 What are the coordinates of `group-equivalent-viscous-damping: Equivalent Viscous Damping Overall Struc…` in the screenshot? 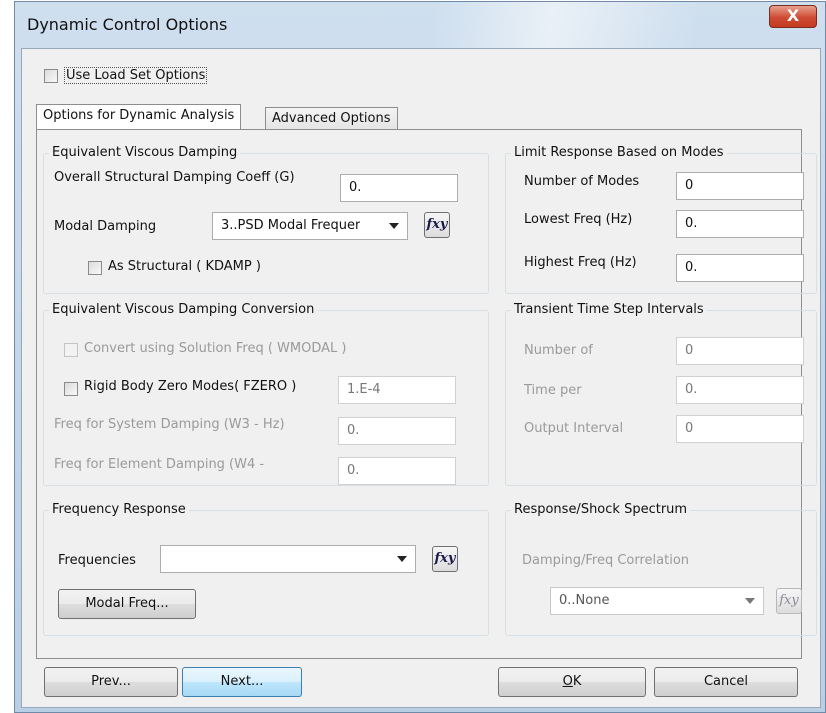 It's located at (266, 219).